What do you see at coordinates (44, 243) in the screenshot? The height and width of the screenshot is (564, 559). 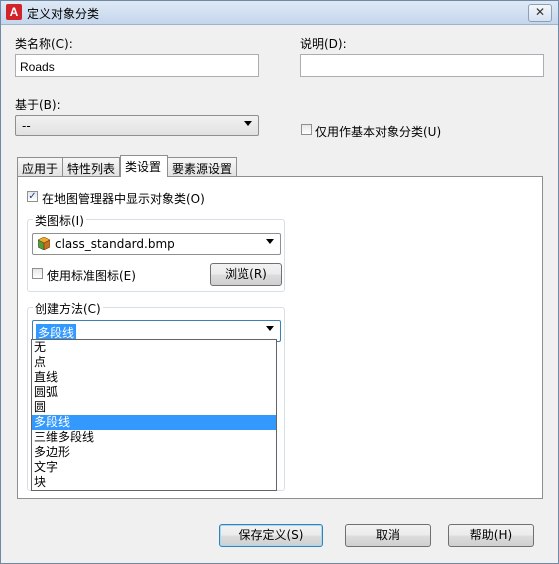 I see `cube-icon` at bounding box center [44, 243].